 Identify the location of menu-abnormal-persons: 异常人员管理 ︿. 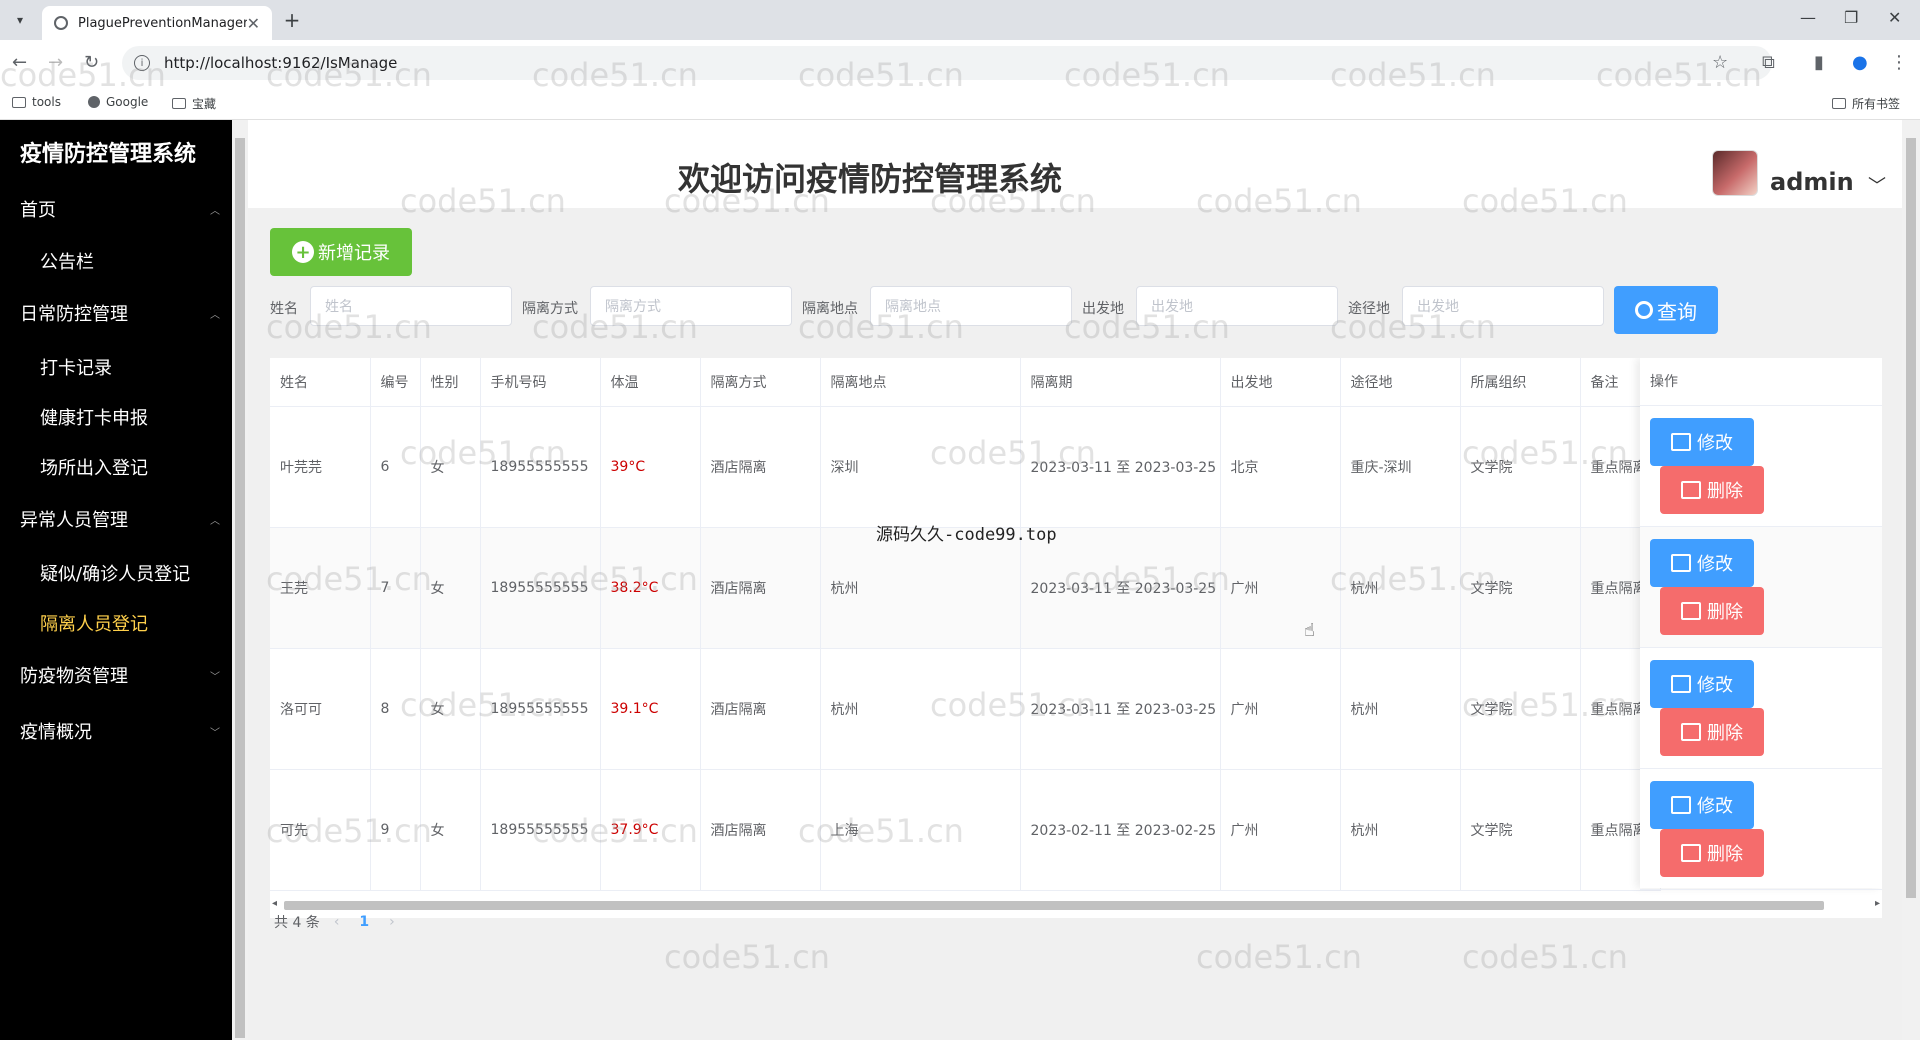
(120, 519).